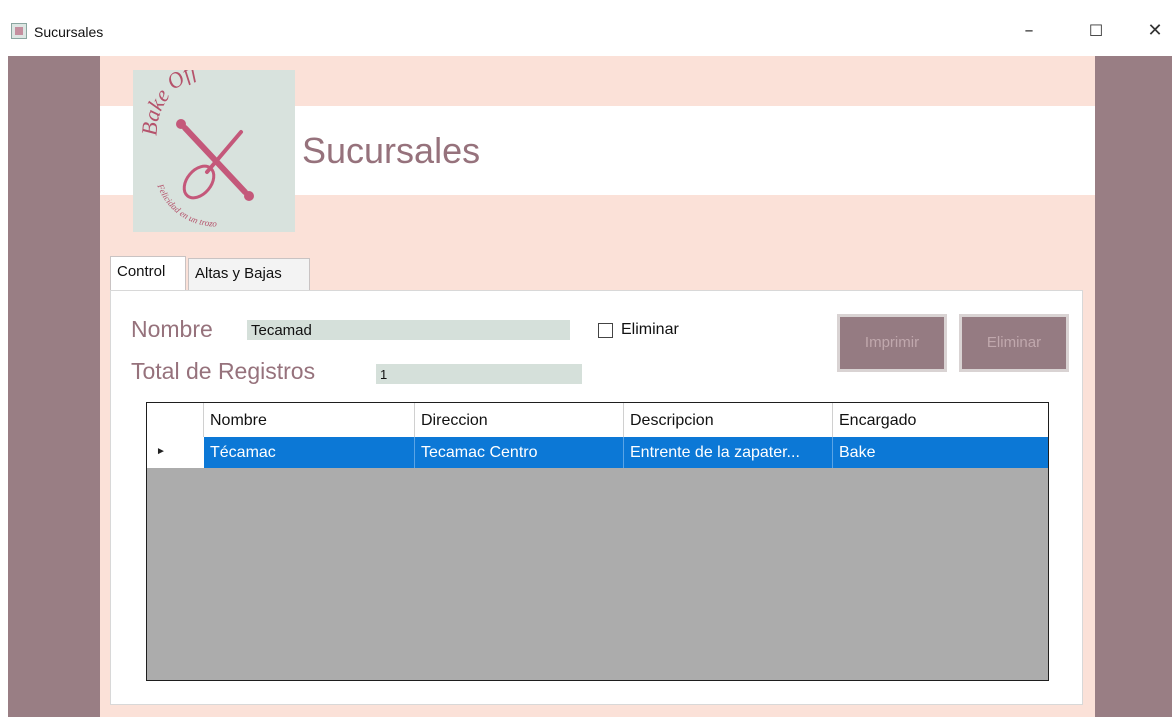  What do you see at coordinates (148, 273) in the screenshot?
I see `tab-control: Control` at bounding box center [148, 273].